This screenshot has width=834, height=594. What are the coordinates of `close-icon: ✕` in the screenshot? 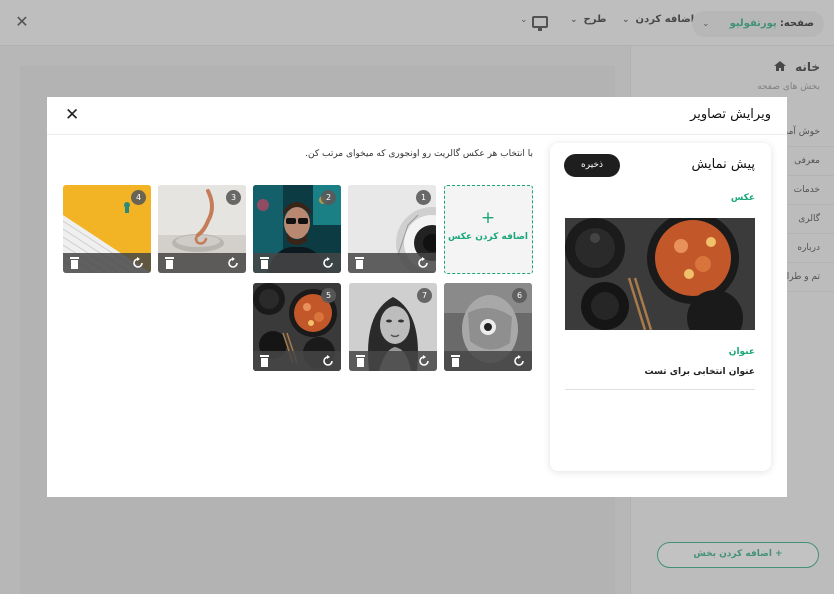 It's located at (72, 115).